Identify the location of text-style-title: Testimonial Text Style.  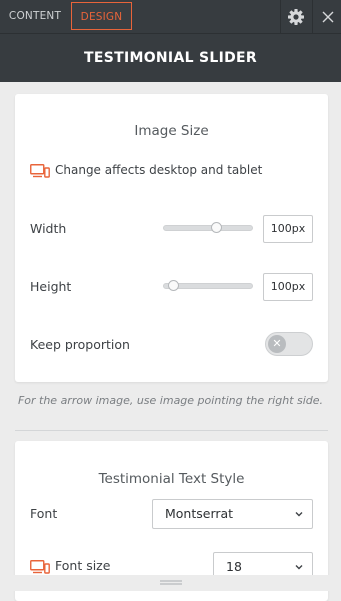
(171, 479).